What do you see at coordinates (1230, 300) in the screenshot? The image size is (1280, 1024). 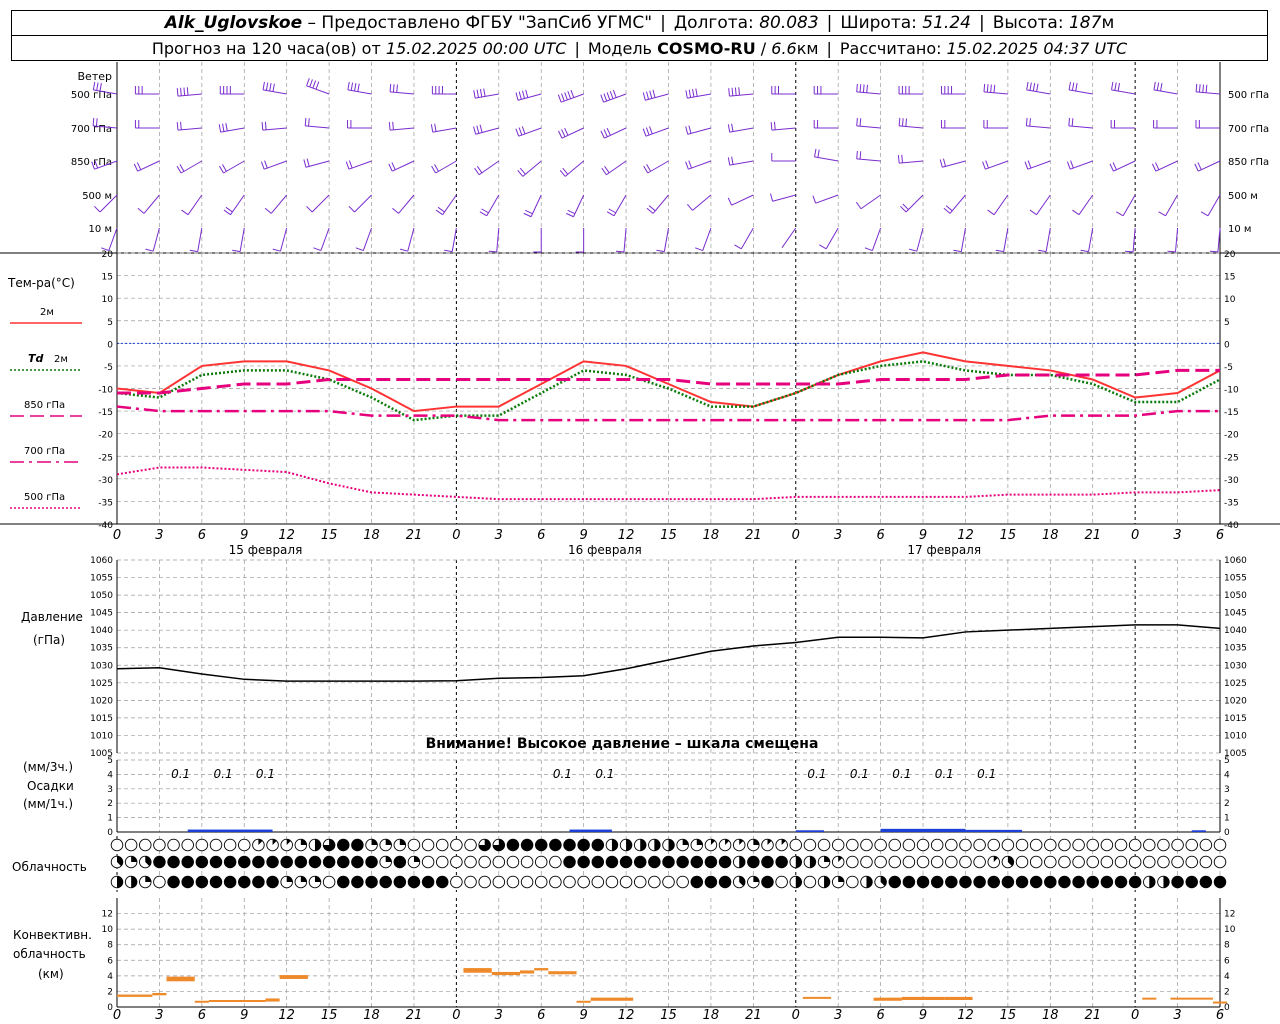 I see `temp-tick-label-right: 10` at bounding box center [1230, 300].